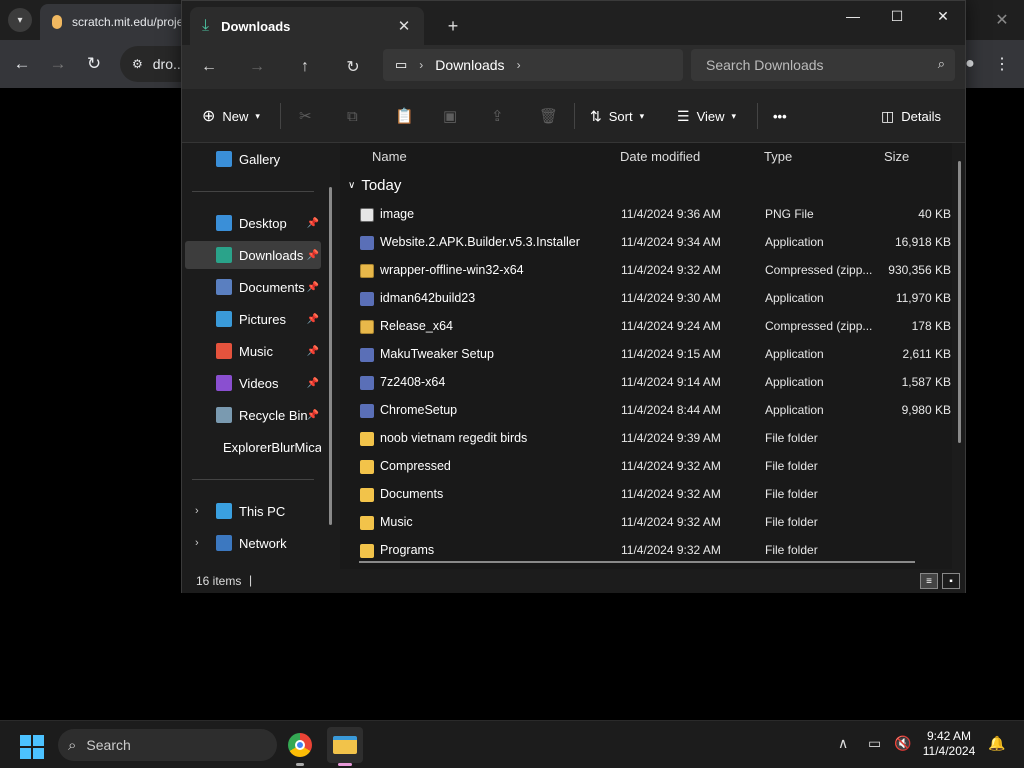 Image resolution: width=1024 pixels, height=768 pixels. Describe the element at coordinates (272, 447) in the screenshot. I see `nav-label: ExplorerBlurMica` at that location.